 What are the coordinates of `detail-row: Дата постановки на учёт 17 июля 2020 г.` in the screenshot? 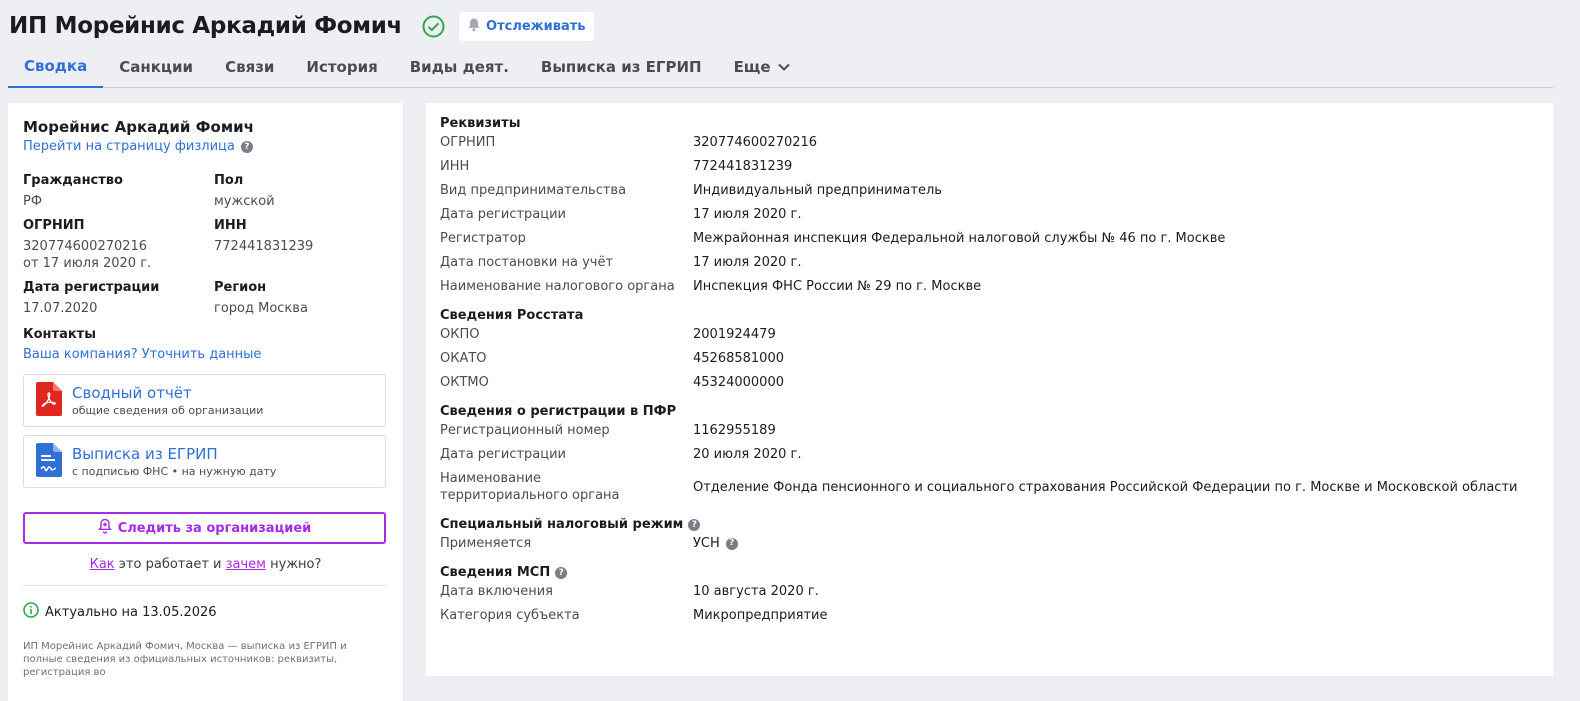 It's located at (621, 262).